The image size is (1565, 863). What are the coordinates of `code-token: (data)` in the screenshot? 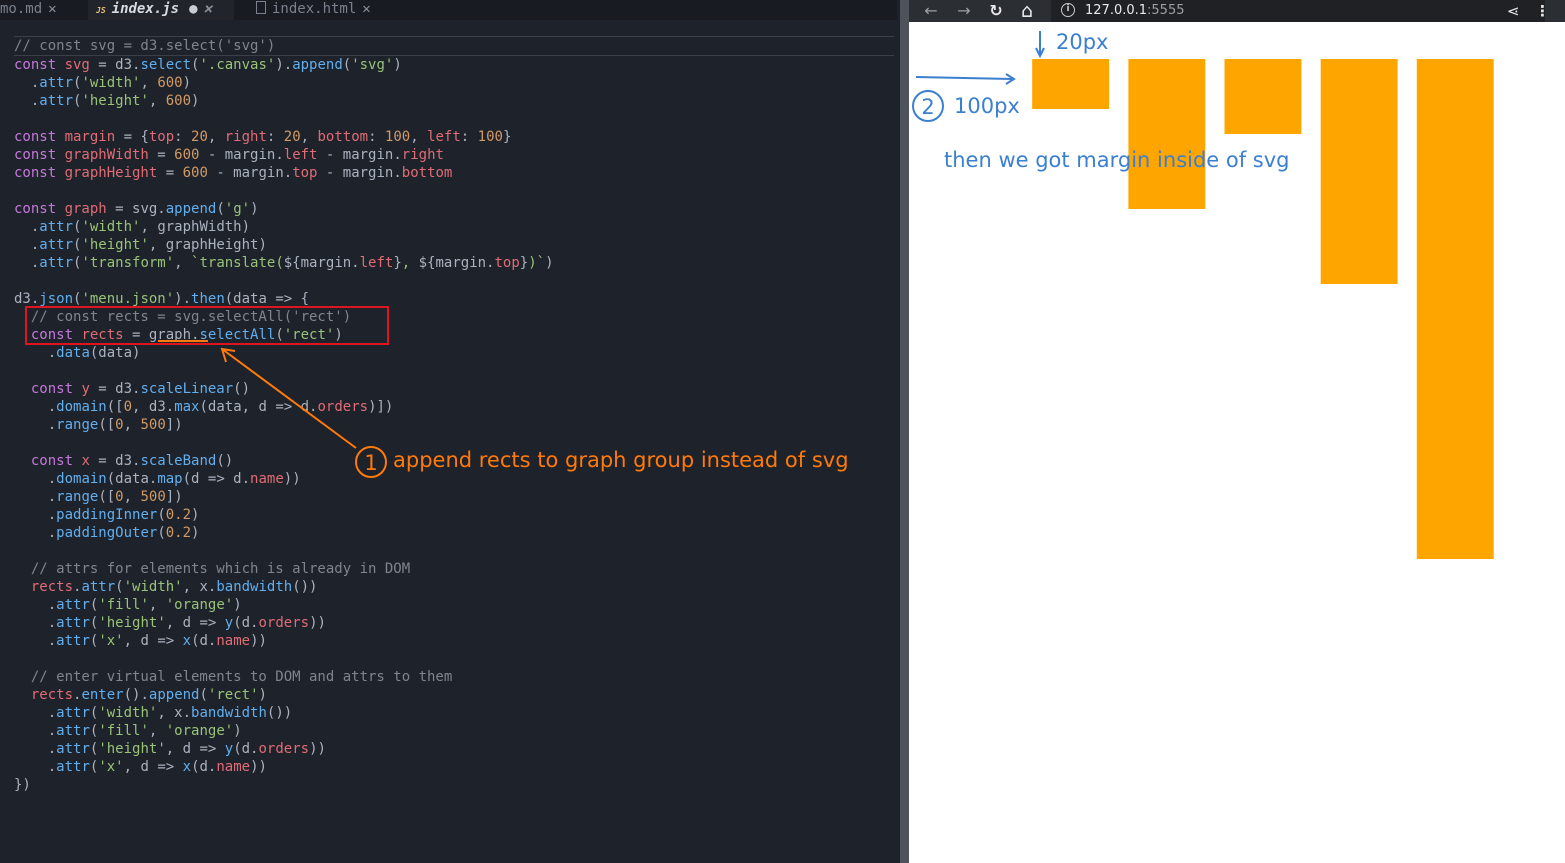 It's located at (115, 353).